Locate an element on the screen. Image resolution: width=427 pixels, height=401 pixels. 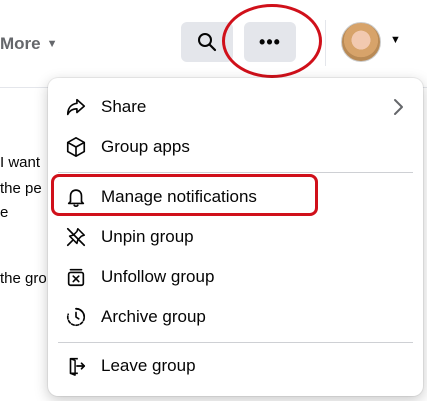
search-icon is located at coordinates (207, 42).